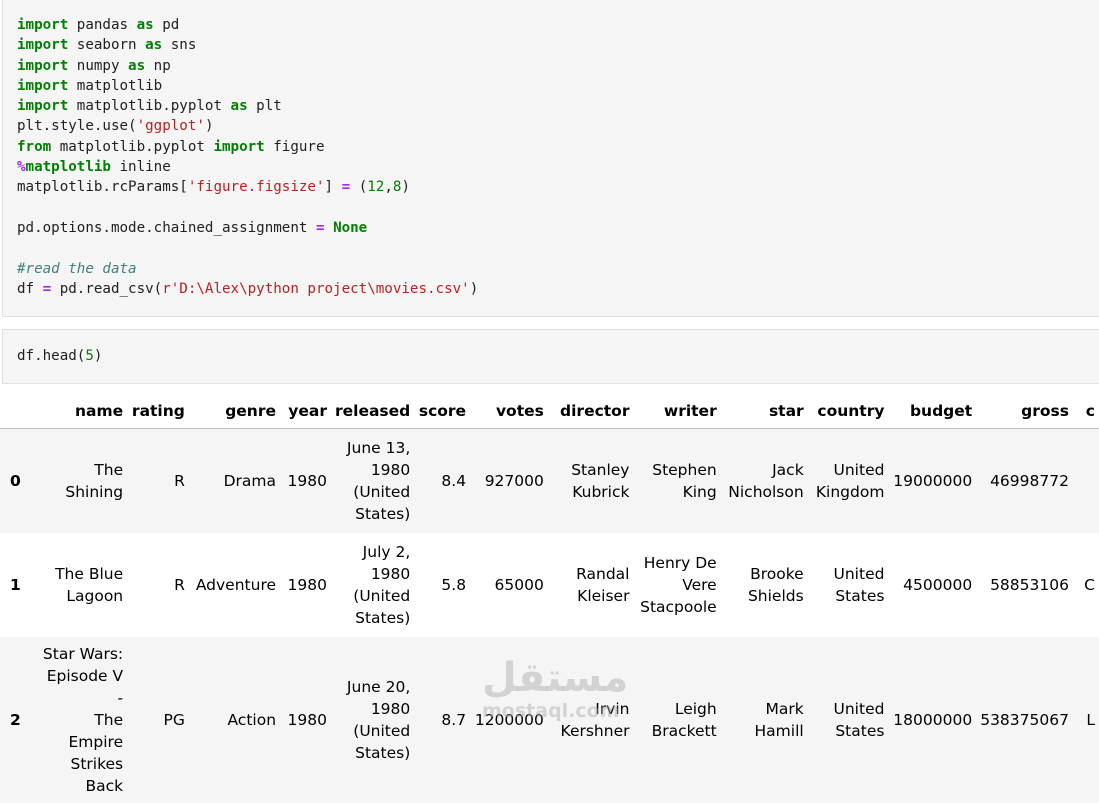 This screenshot has width=1099, height=803. What do you see at coordinates (600, 480) in the screenshot?
I see `table-cell: Stanley Kubrick` at bounding box center [600, 480].